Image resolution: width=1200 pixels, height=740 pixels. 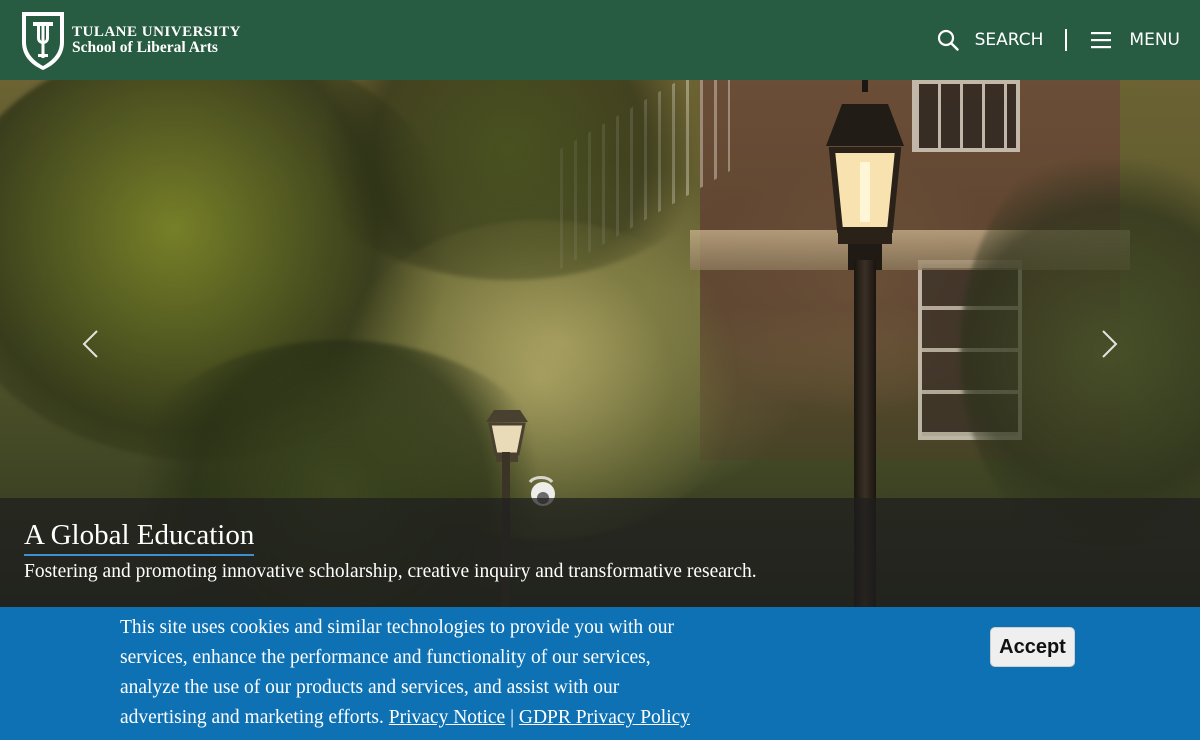 What do you see at coordinates (139, 537) in the screenshot?
I see `hero-title: A Global Education` at bounding box center [139, 537].